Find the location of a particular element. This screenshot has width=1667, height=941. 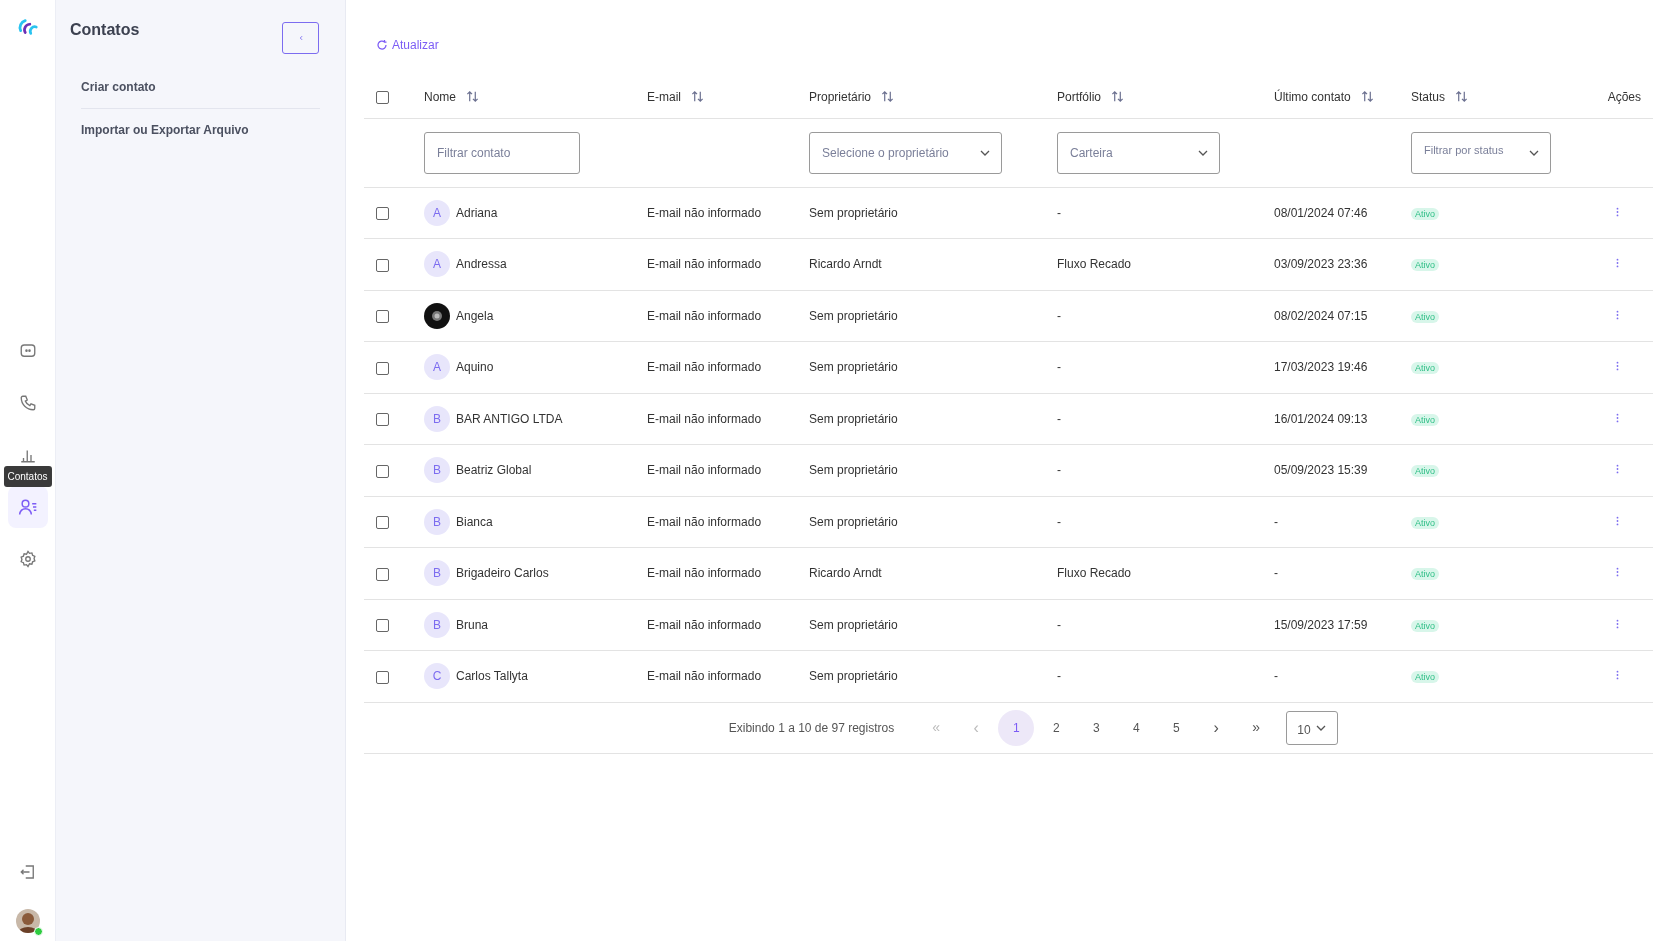

logout-icon is located at coordinates (27, 872).